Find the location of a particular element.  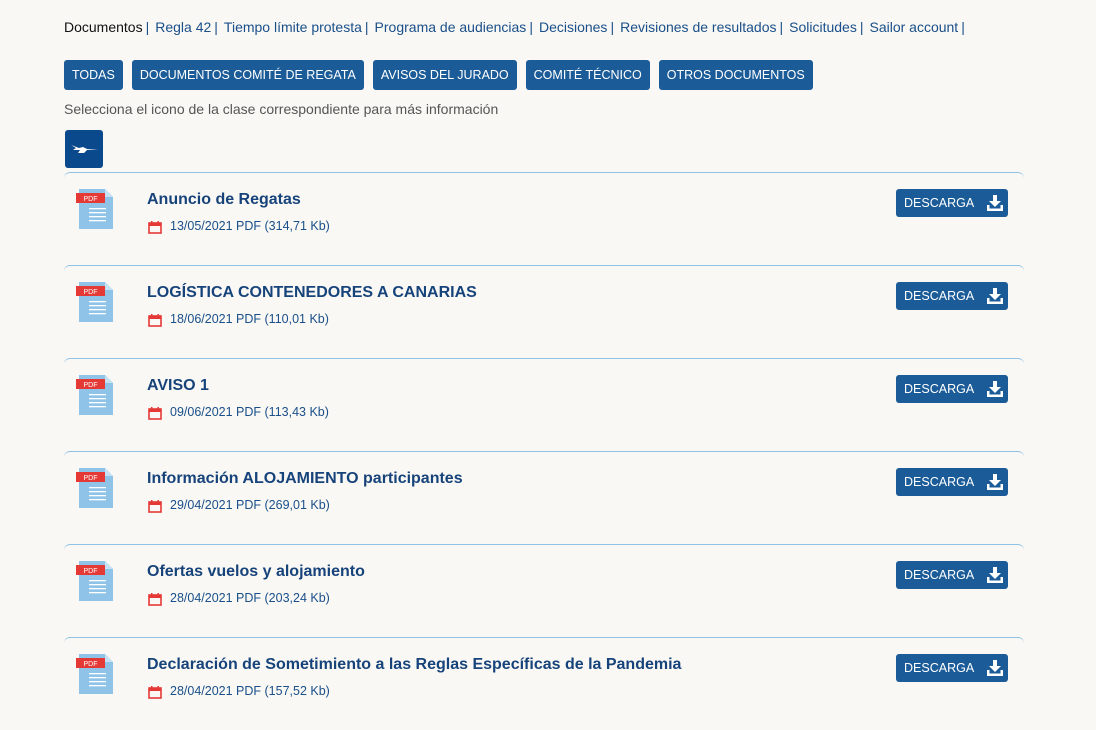

document-date-size: 13/05/2021 PDF (314,71 Kb) is located at coordinates (250, 225).